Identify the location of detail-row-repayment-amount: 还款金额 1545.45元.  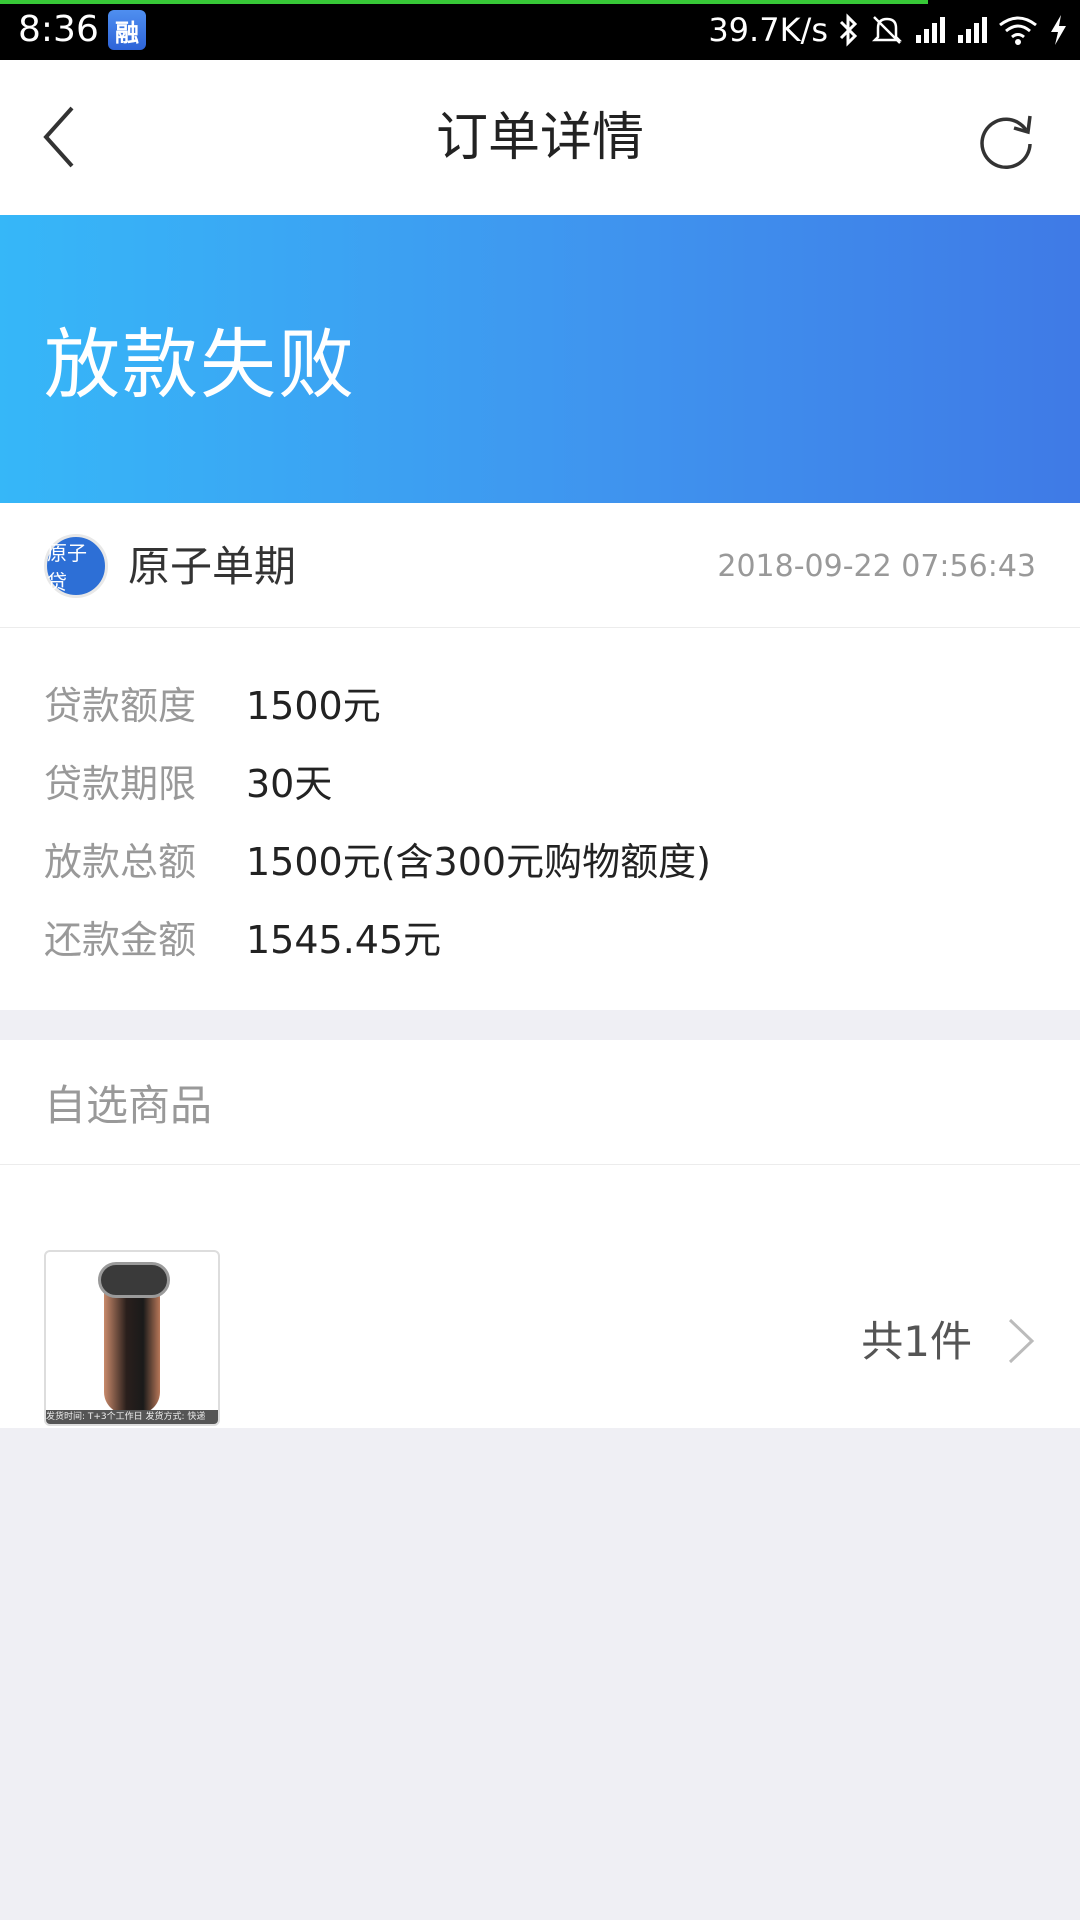
(540, 936).